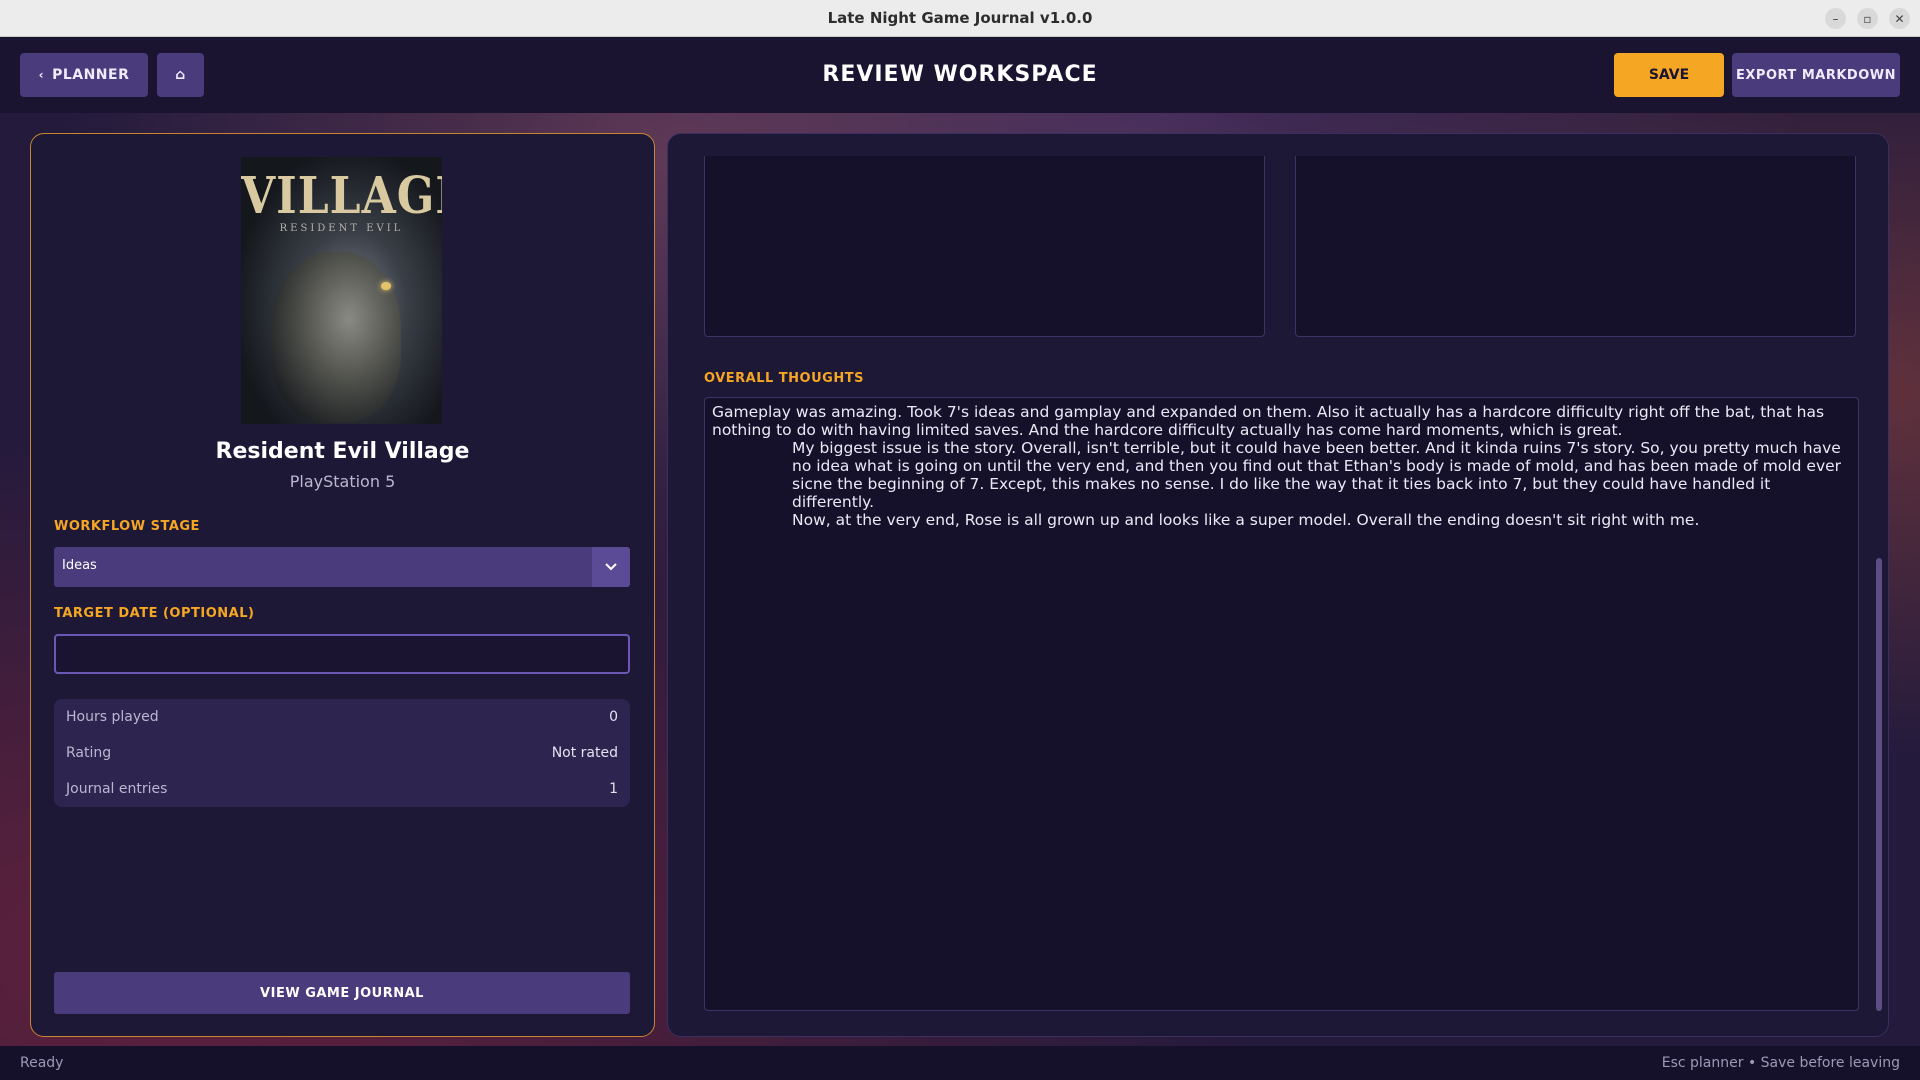 This screenshot has height=1080, width=1920. Describe the element at coordinates (1780, 1063) in the screenshot. I see `keyboard-hints: Esc planner • Save before leaving` at that location.